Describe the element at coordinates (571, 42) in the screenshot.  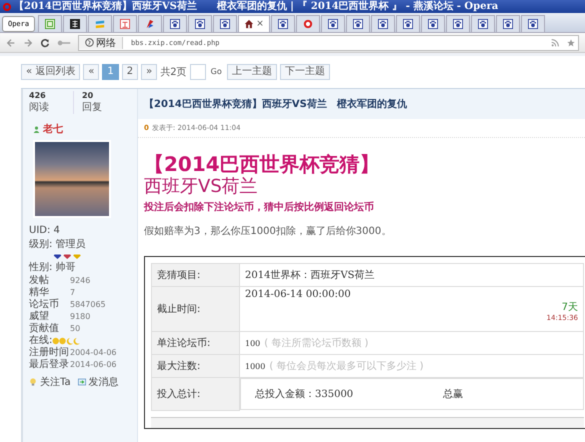
I see `star-icon` at that location.